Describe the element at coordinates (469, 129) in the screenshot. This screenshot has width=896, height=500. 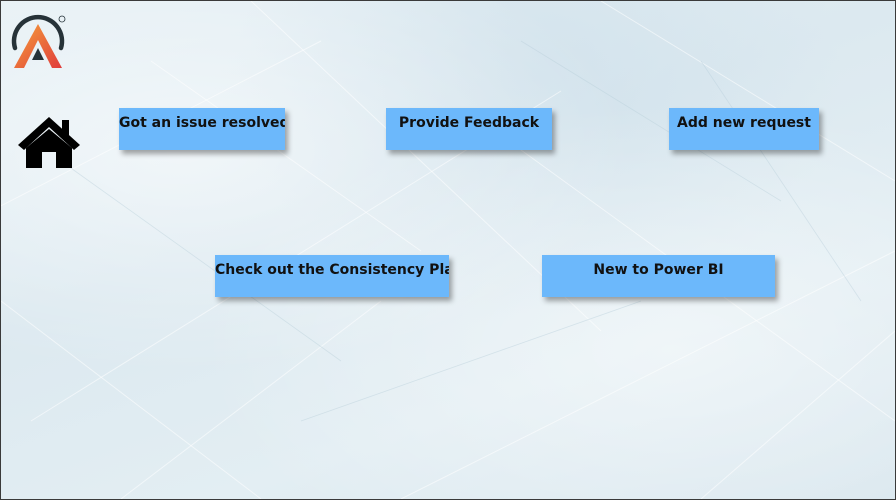
I see `provide-feedback-button: Provide Feedback` at that location.